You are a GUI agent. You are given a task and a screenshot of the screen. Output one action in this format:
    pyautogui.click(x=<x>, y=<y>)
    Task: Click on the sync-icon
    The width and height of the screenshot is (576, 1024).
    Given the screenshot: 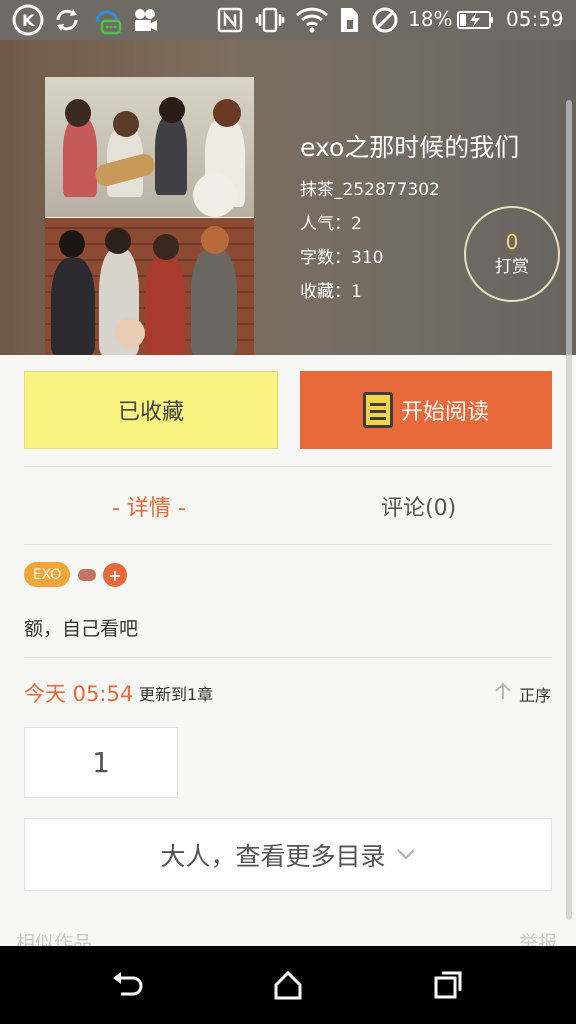 What is the action you would take?
    pyautogui.click(x=67, y=20)
    